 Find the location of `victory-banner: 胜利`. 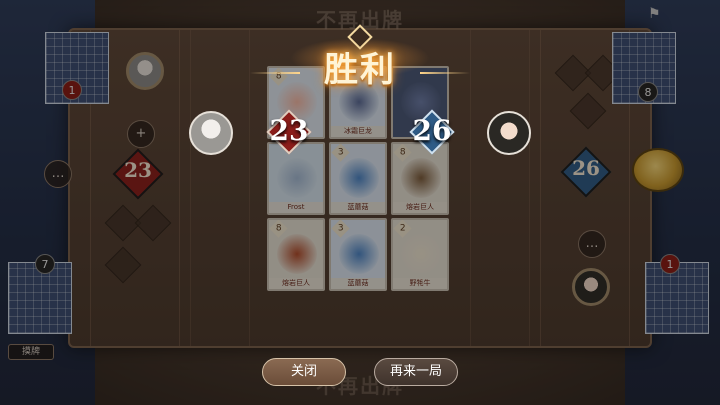

victory-banner: 胜利 is located at coordinates (360, 57).